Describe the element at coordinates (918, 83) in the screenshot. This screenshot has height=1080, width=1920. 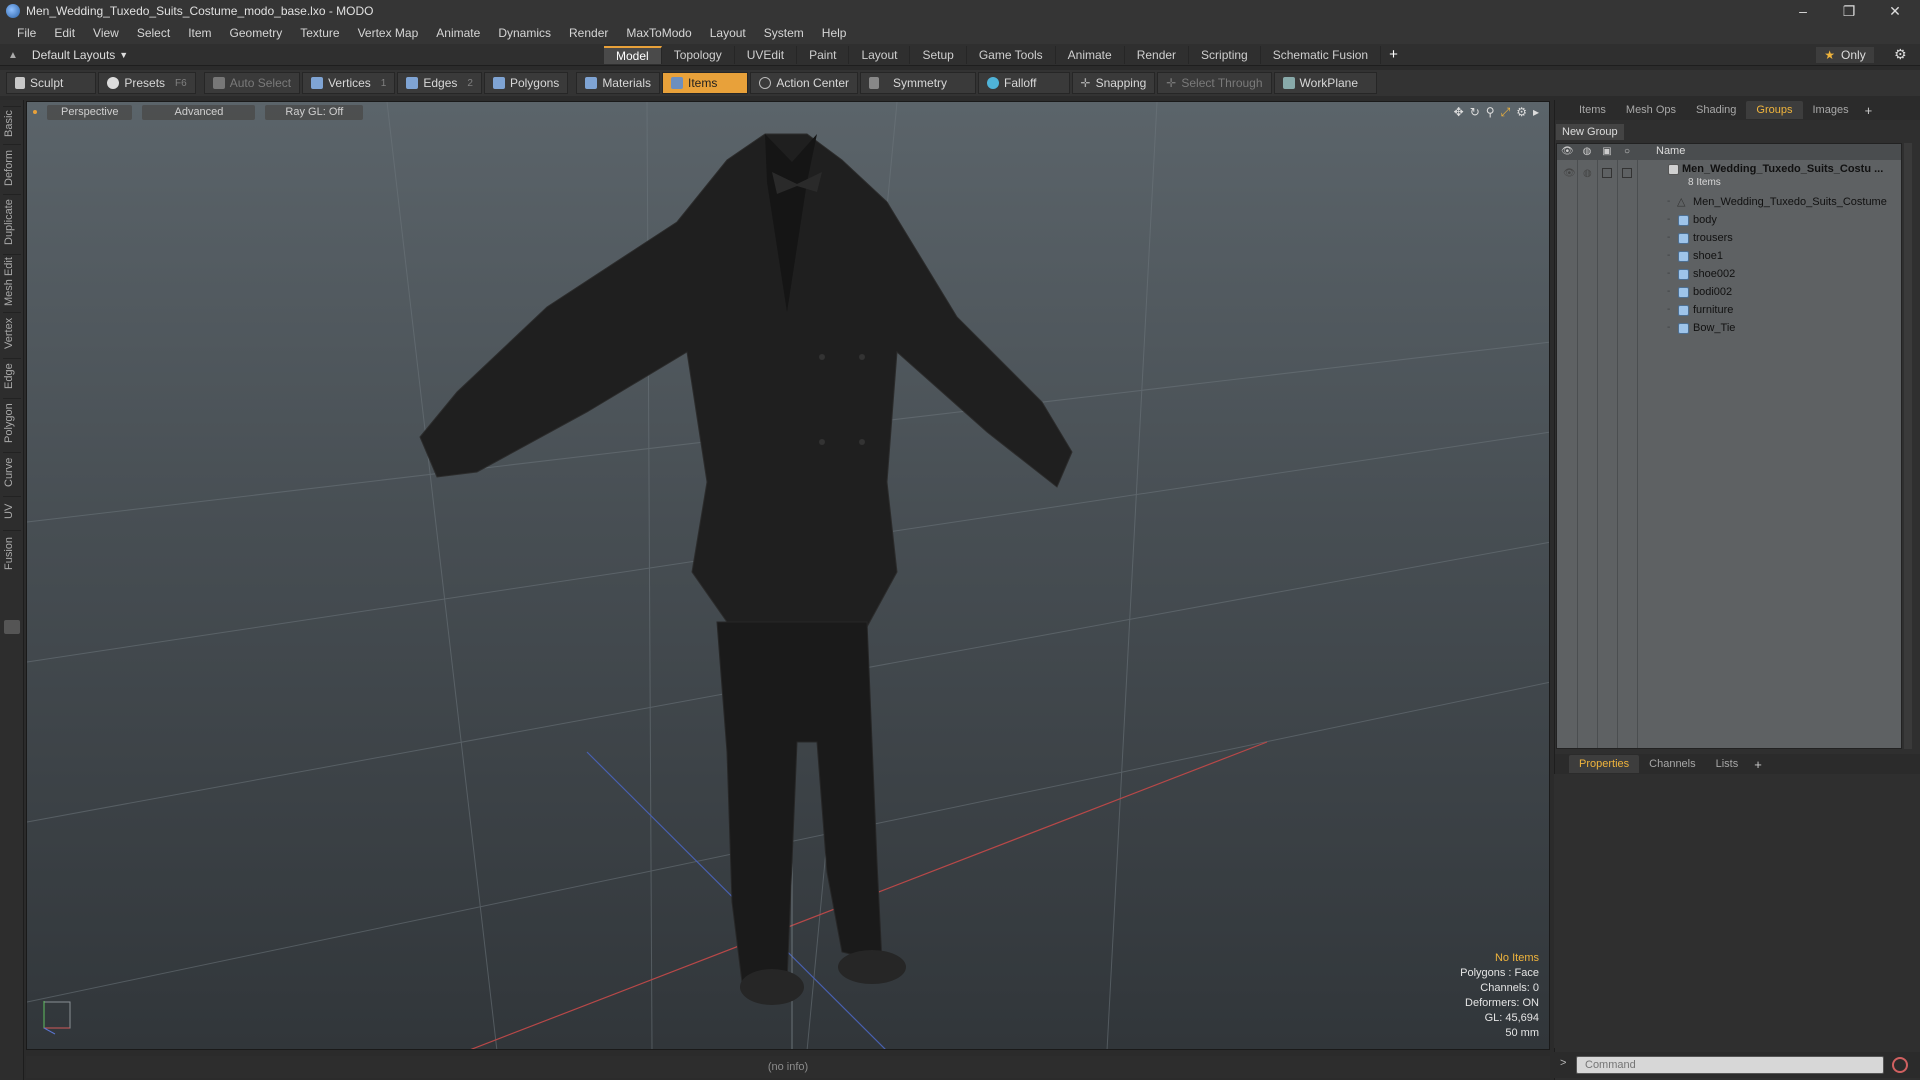
I see `symmetry-button: Symmetry` at that location.